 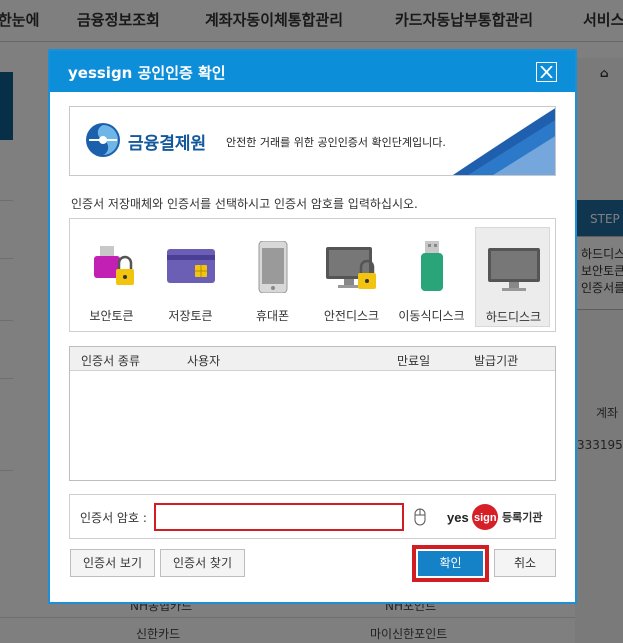 I want to click on password-label: 인증서 암호 :, so click(x=113, y=518).